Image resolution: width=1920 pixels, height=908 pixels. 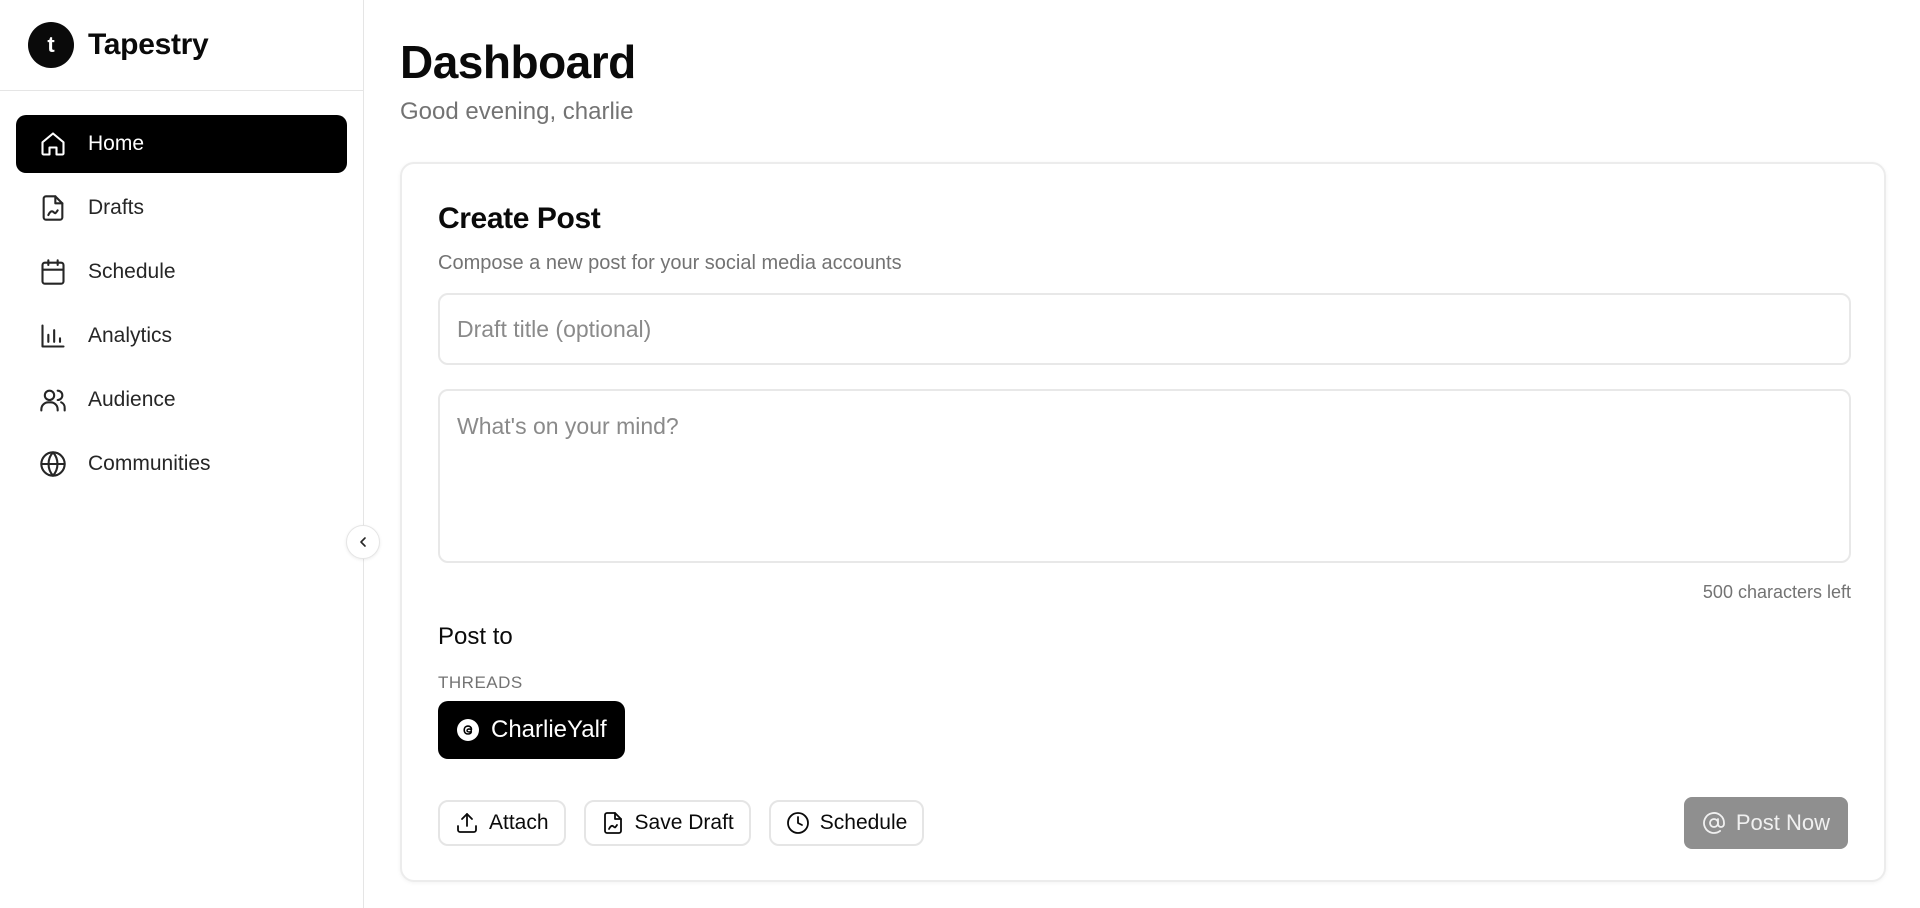 What do you see at coordinates (519, 822) in the screenshot?
I see `attach-label: Attach` at bounding box center [519, 822].